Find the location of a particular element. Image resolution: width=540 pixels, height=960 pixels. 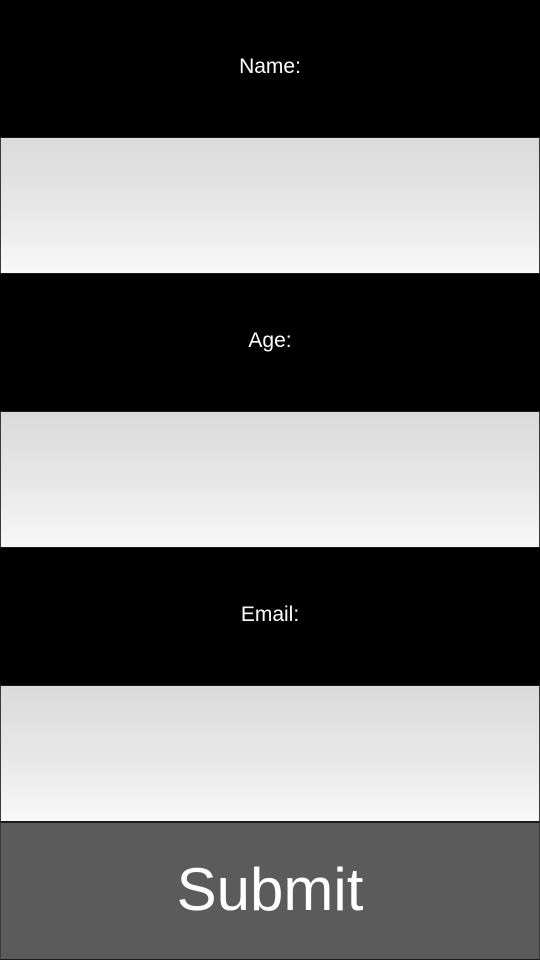

submit-button: Submit is located at coordinates (270, 891).